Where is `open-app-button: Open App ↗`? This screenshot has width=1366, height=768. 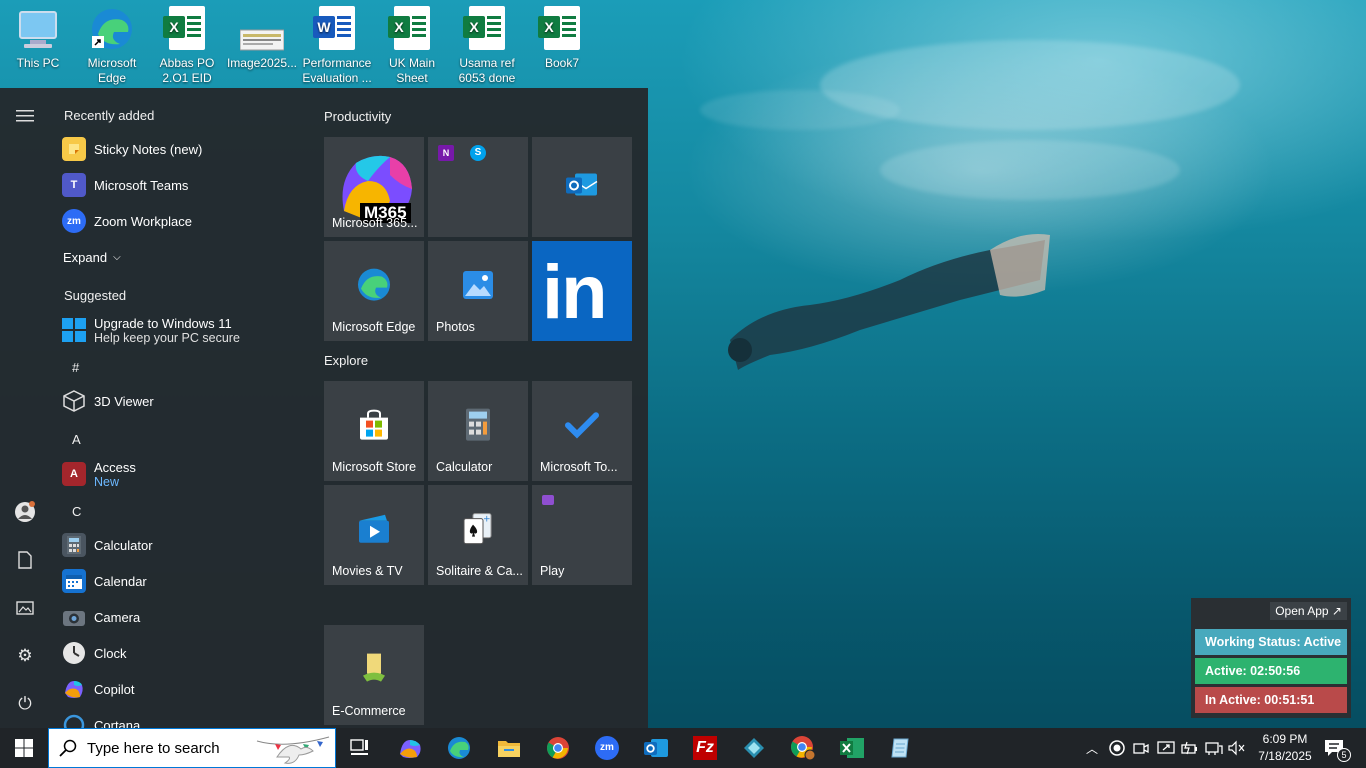
open-app-button: Open App ↗ is located at coordinates (1308, 611).